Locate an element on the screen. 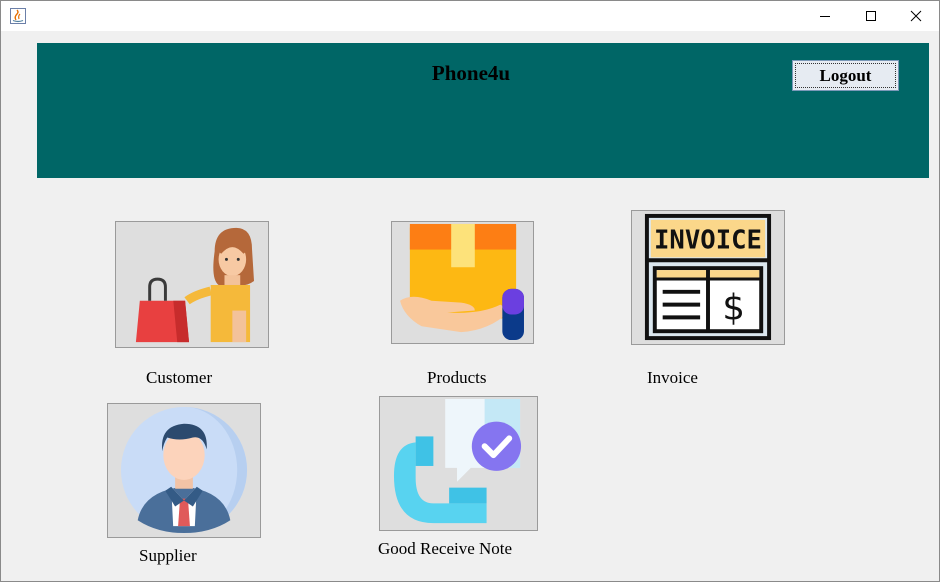 The image size is (940, 582). invoice-label: Invoice is located at coordinates (672, 377).